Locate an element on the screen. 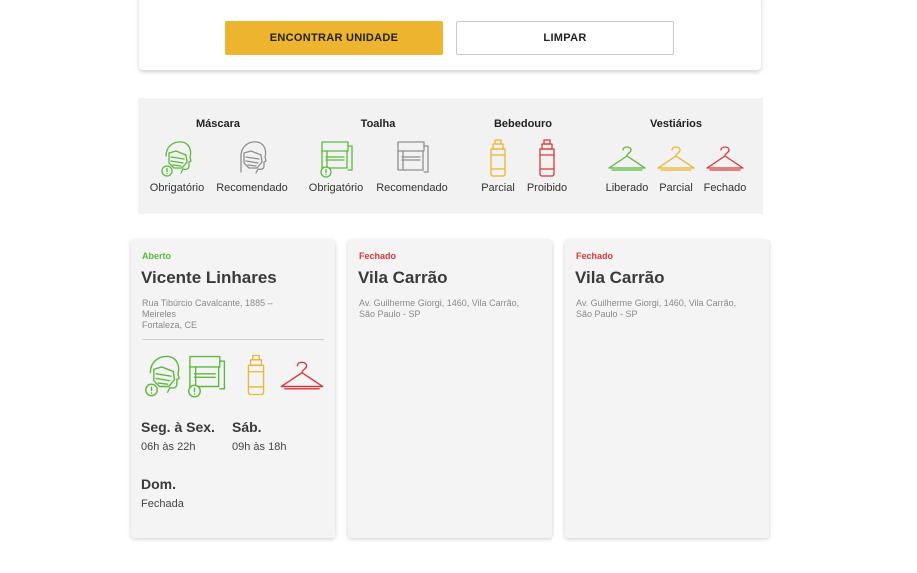  legend-item-mask-recommended: Recomendado is located at coordinates (252, 166).